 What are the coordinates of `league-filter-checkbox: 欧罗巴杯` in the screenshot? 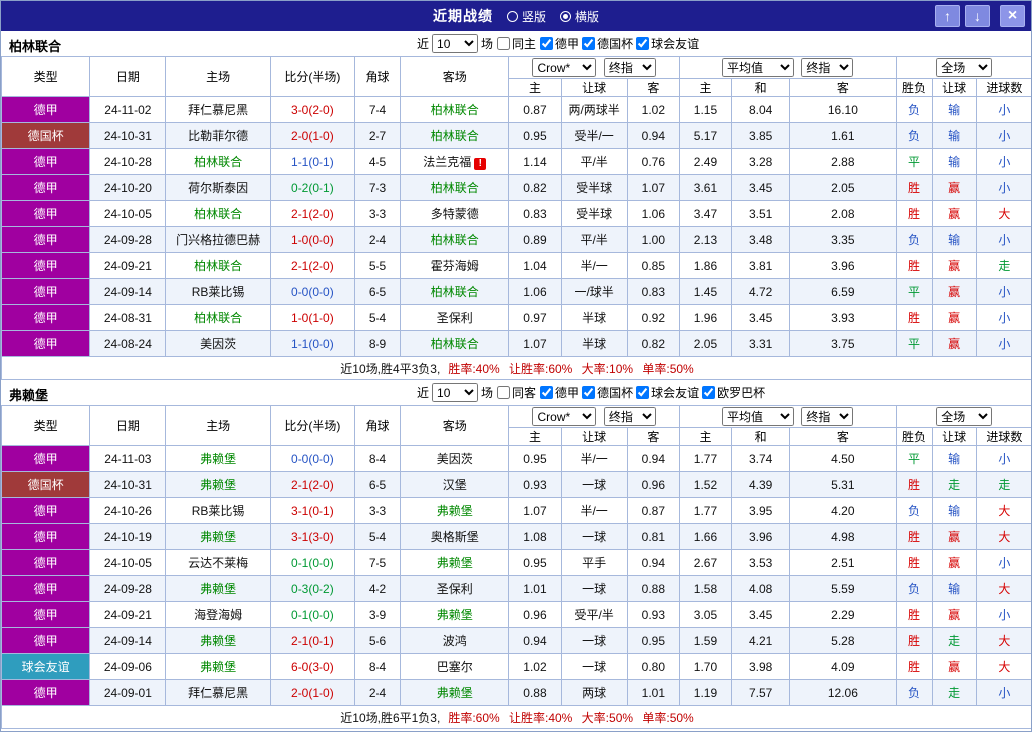 It's located at (733, 392).